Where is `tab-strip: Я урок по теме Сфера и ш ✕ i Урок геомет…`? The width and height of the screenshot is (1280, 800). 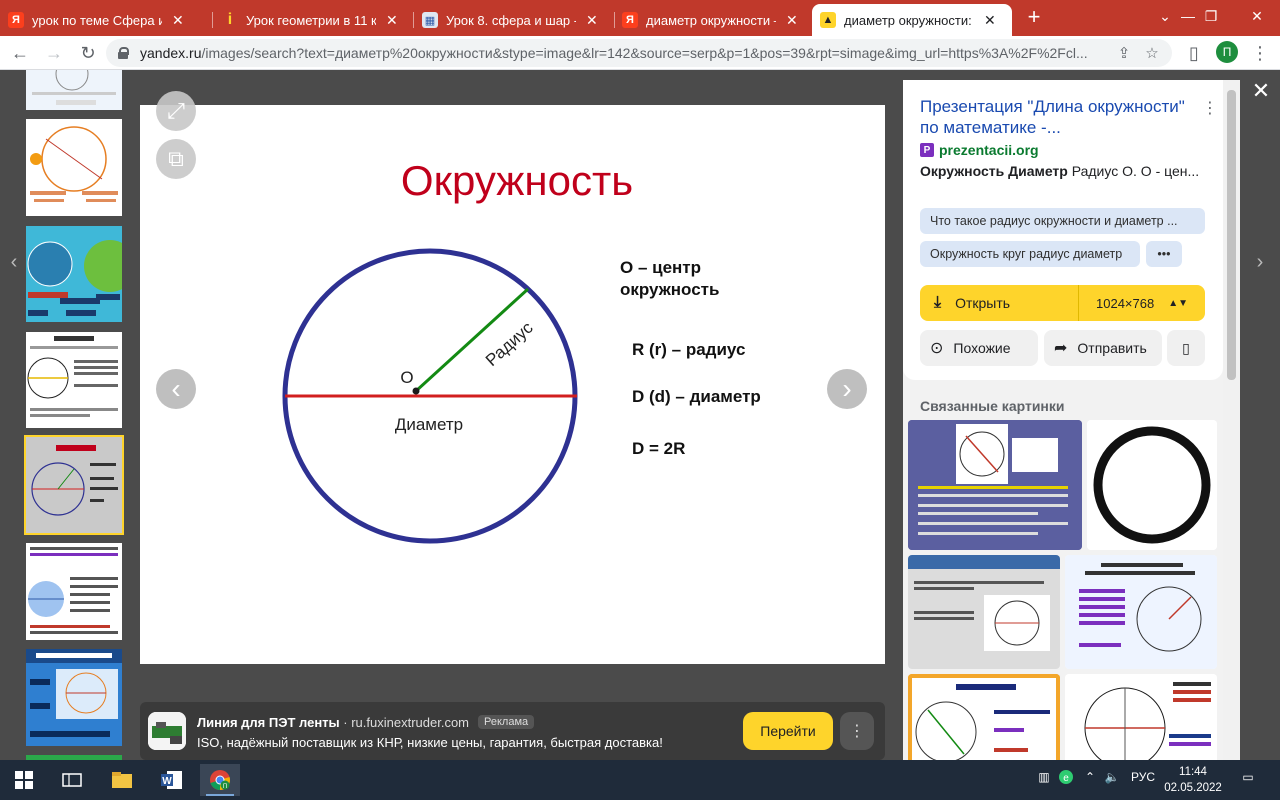 tab-strip: Я урок по теме Сфера и ш ✕ i Урок геомет… is located at coordinates (640, 18).